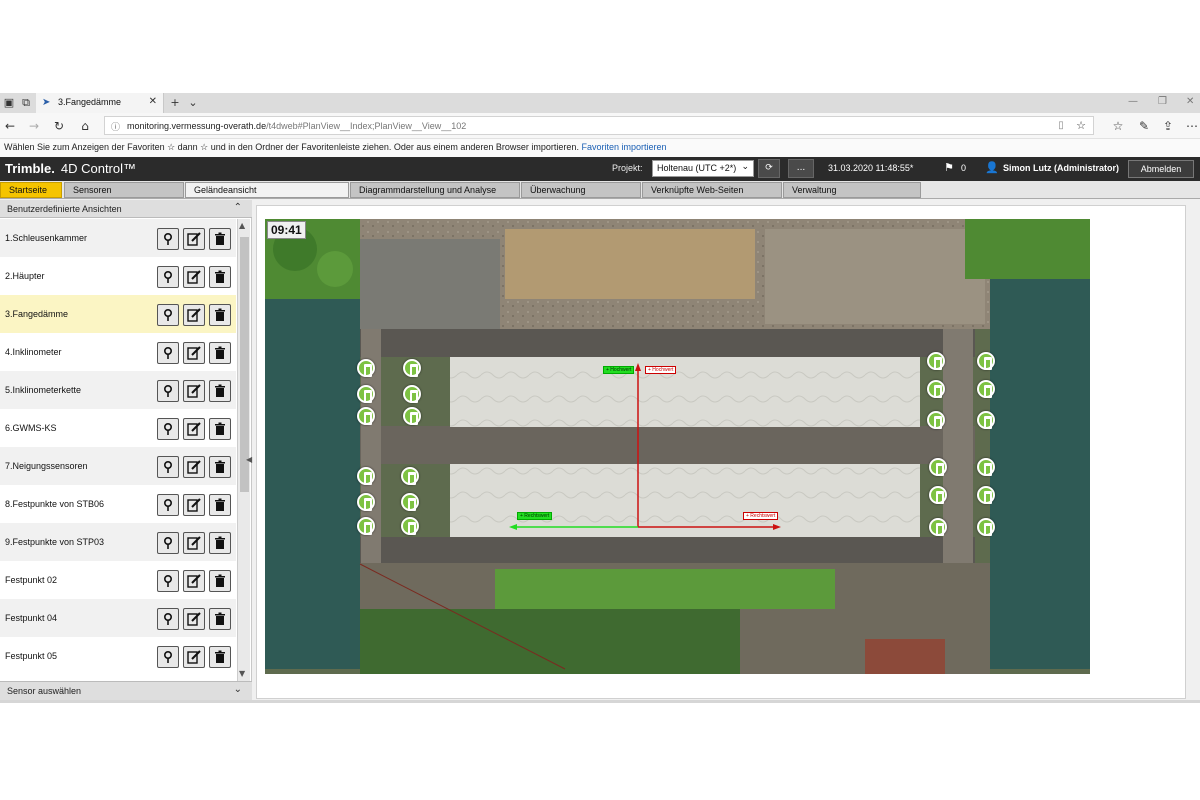  I want to click on more-menu-icon: ⋯, so click(1192, 126).